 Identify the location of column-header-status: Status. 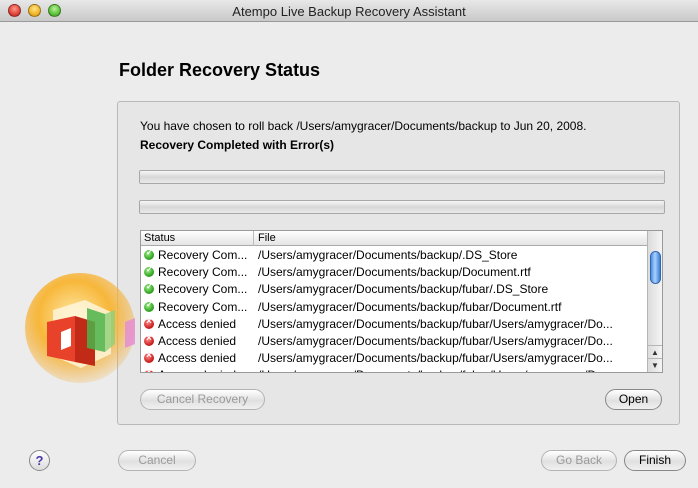
(159, 238).